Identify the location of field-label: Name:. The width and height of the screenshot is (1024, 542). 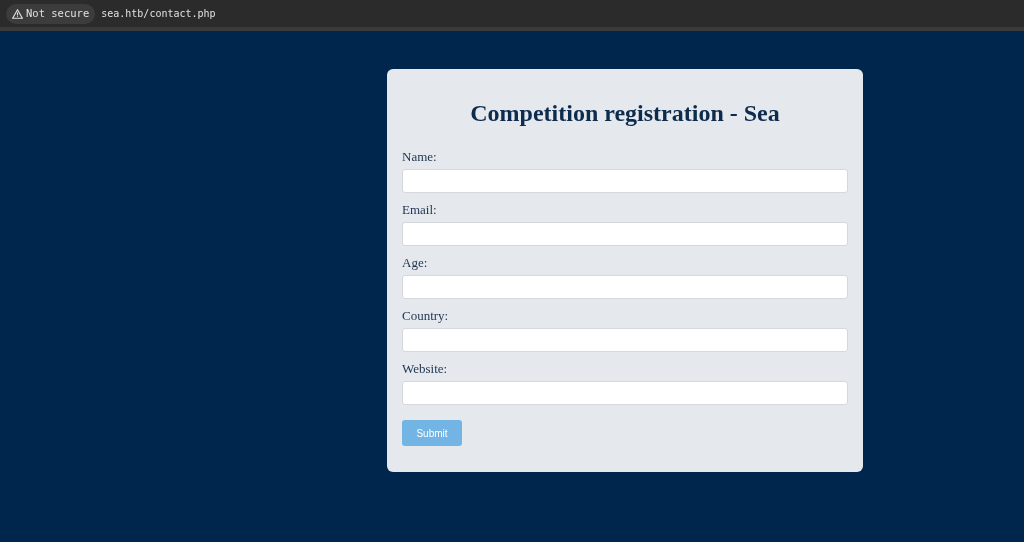
(419, 157).